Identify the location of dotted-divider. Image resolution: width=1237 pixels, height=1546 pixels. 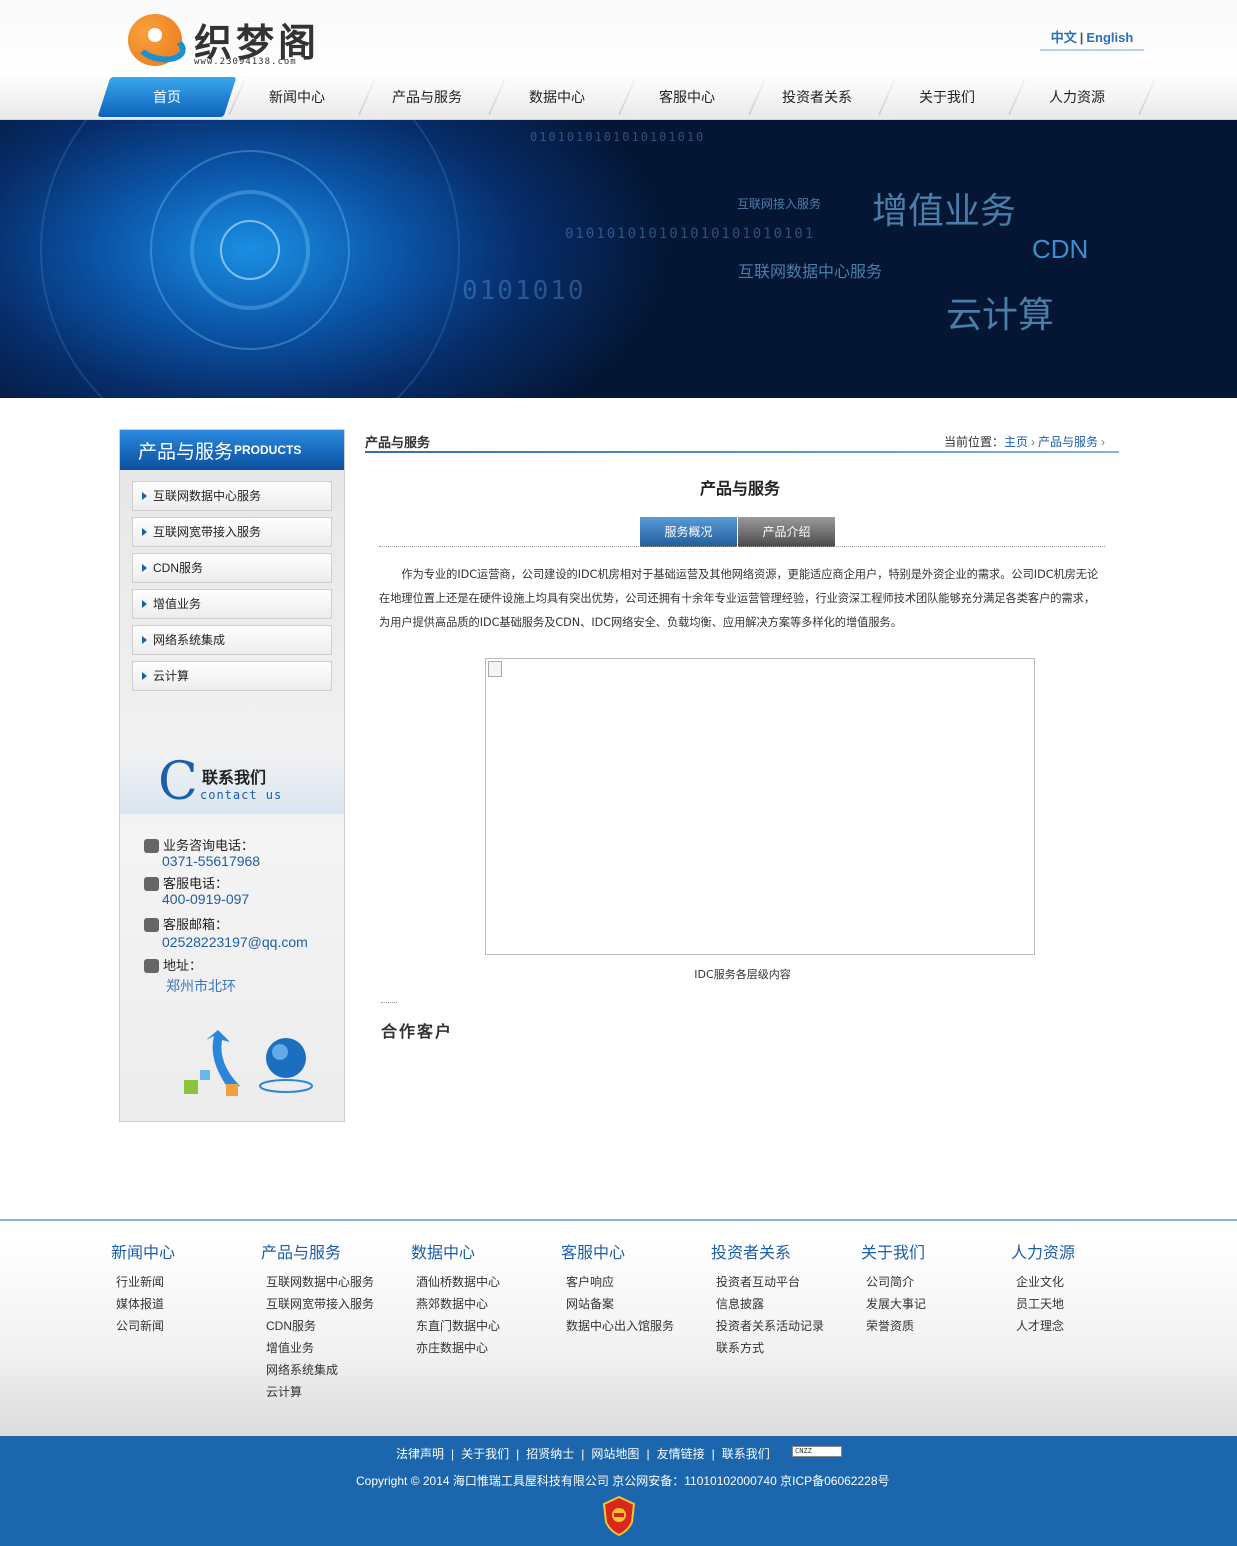
(389, 1002).